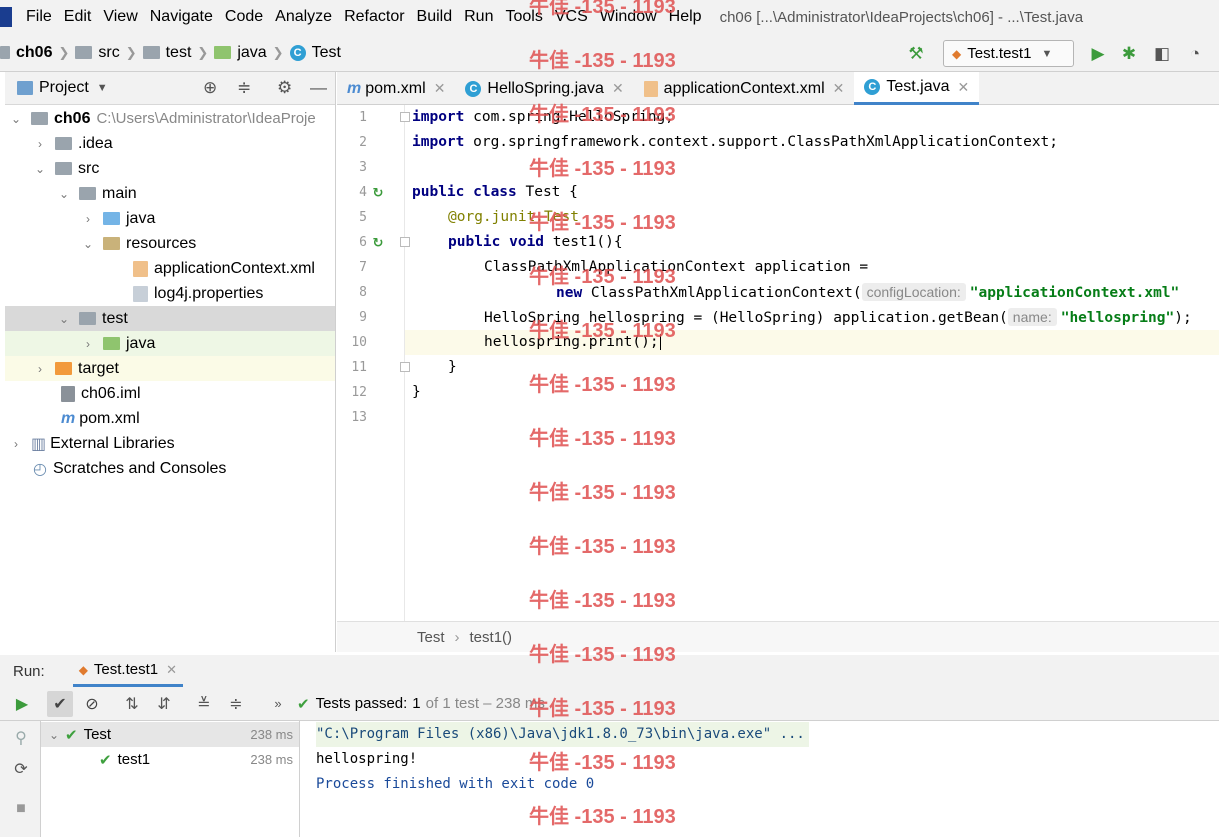 The image size is (1219, 837). I want to click on breadcrumb-java: java, so click(251, 53).